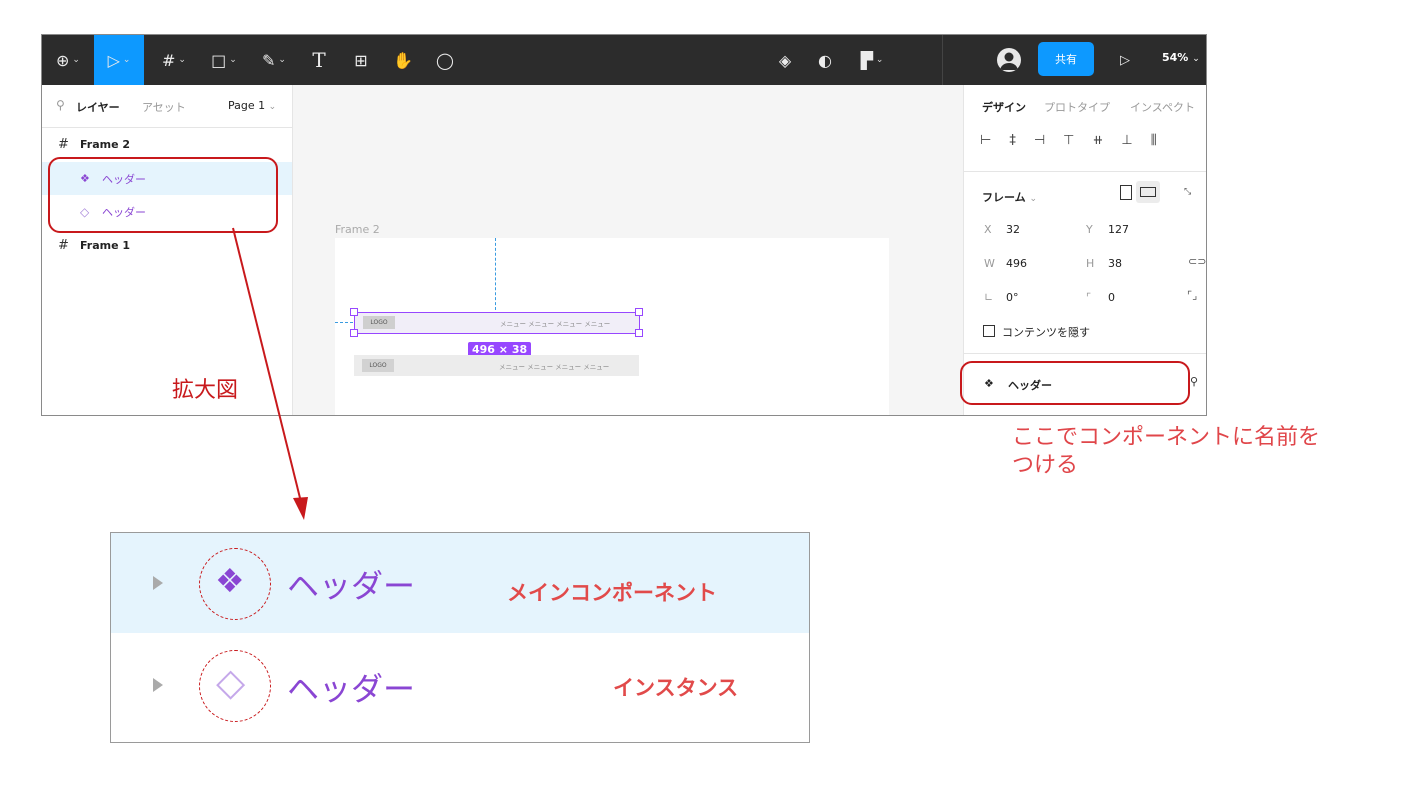  What do you see at coordinates (676, 688) in the screenshot?
I see `instance-label: インスタンス` at bounding box center [676, 688].